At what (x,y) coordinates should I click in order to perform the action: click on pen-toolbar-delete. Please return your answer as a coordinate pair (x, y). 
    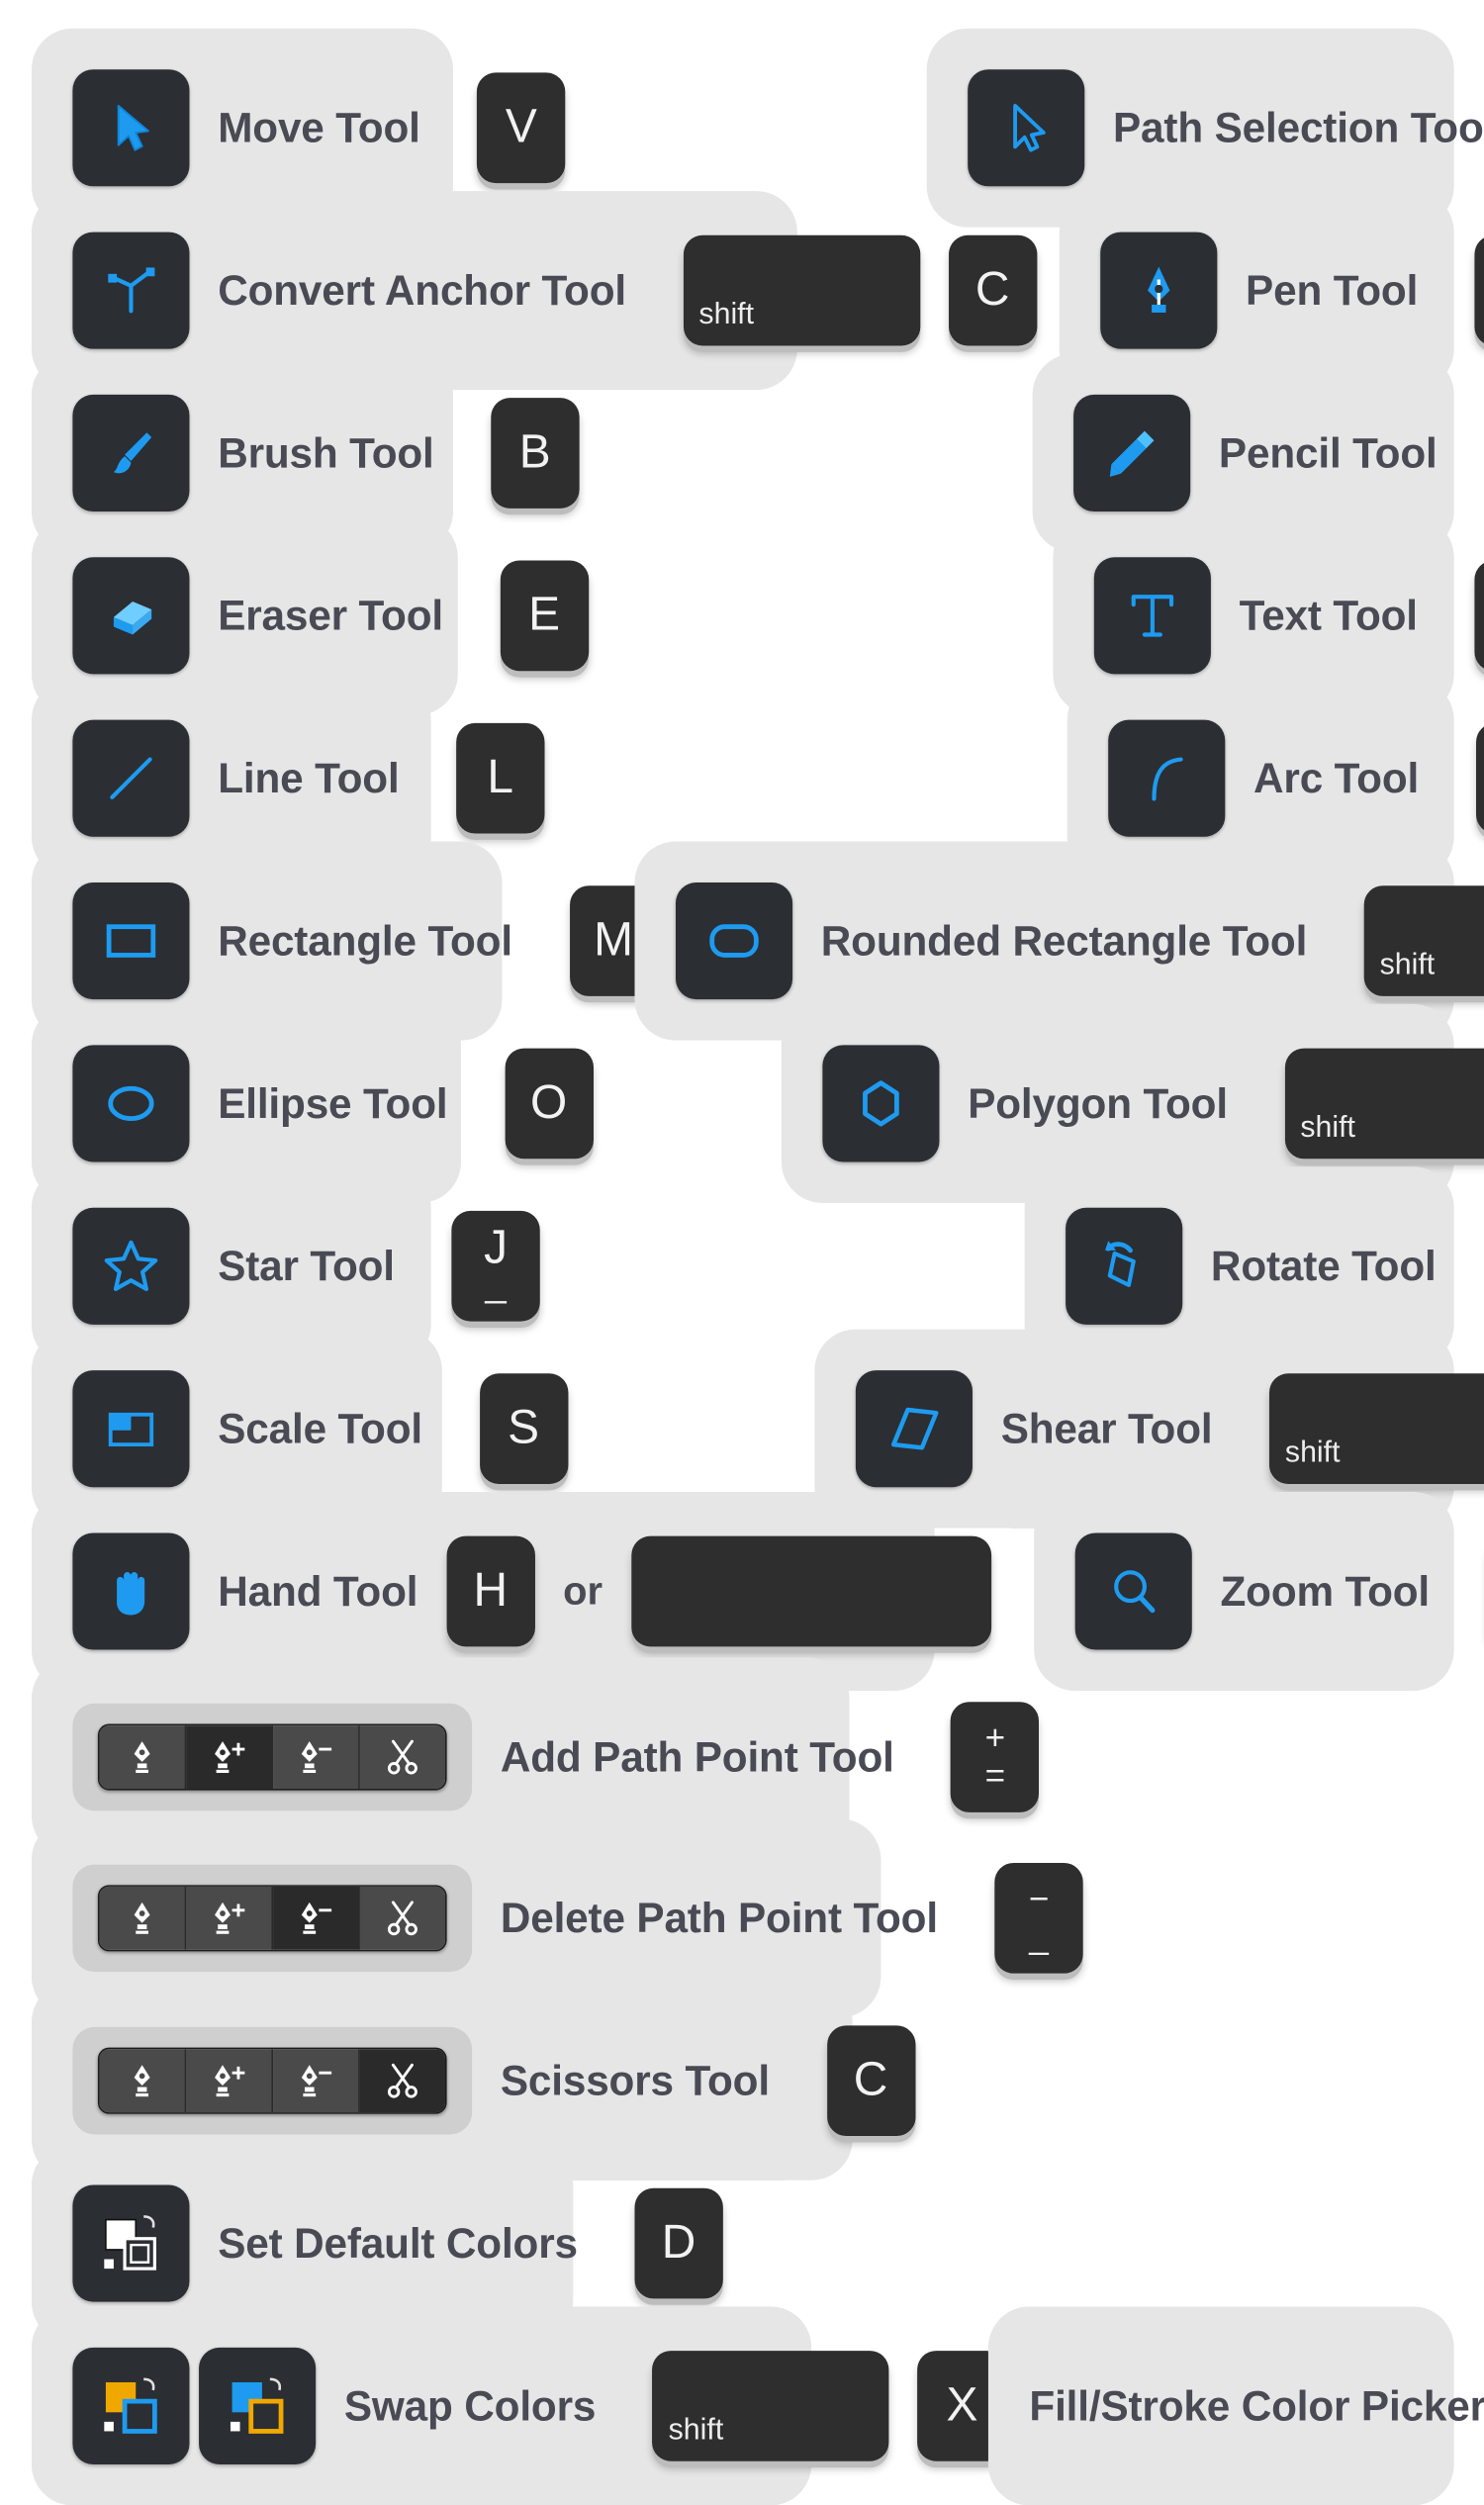
    Looking at the image, I should click on (272, 1918).